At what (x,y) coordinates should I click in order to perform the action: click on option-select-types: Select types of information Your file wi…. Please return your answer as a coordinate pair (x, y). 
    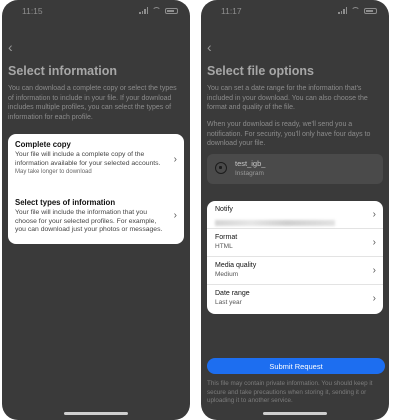
    Looking at the image, I should click on (96, 223).